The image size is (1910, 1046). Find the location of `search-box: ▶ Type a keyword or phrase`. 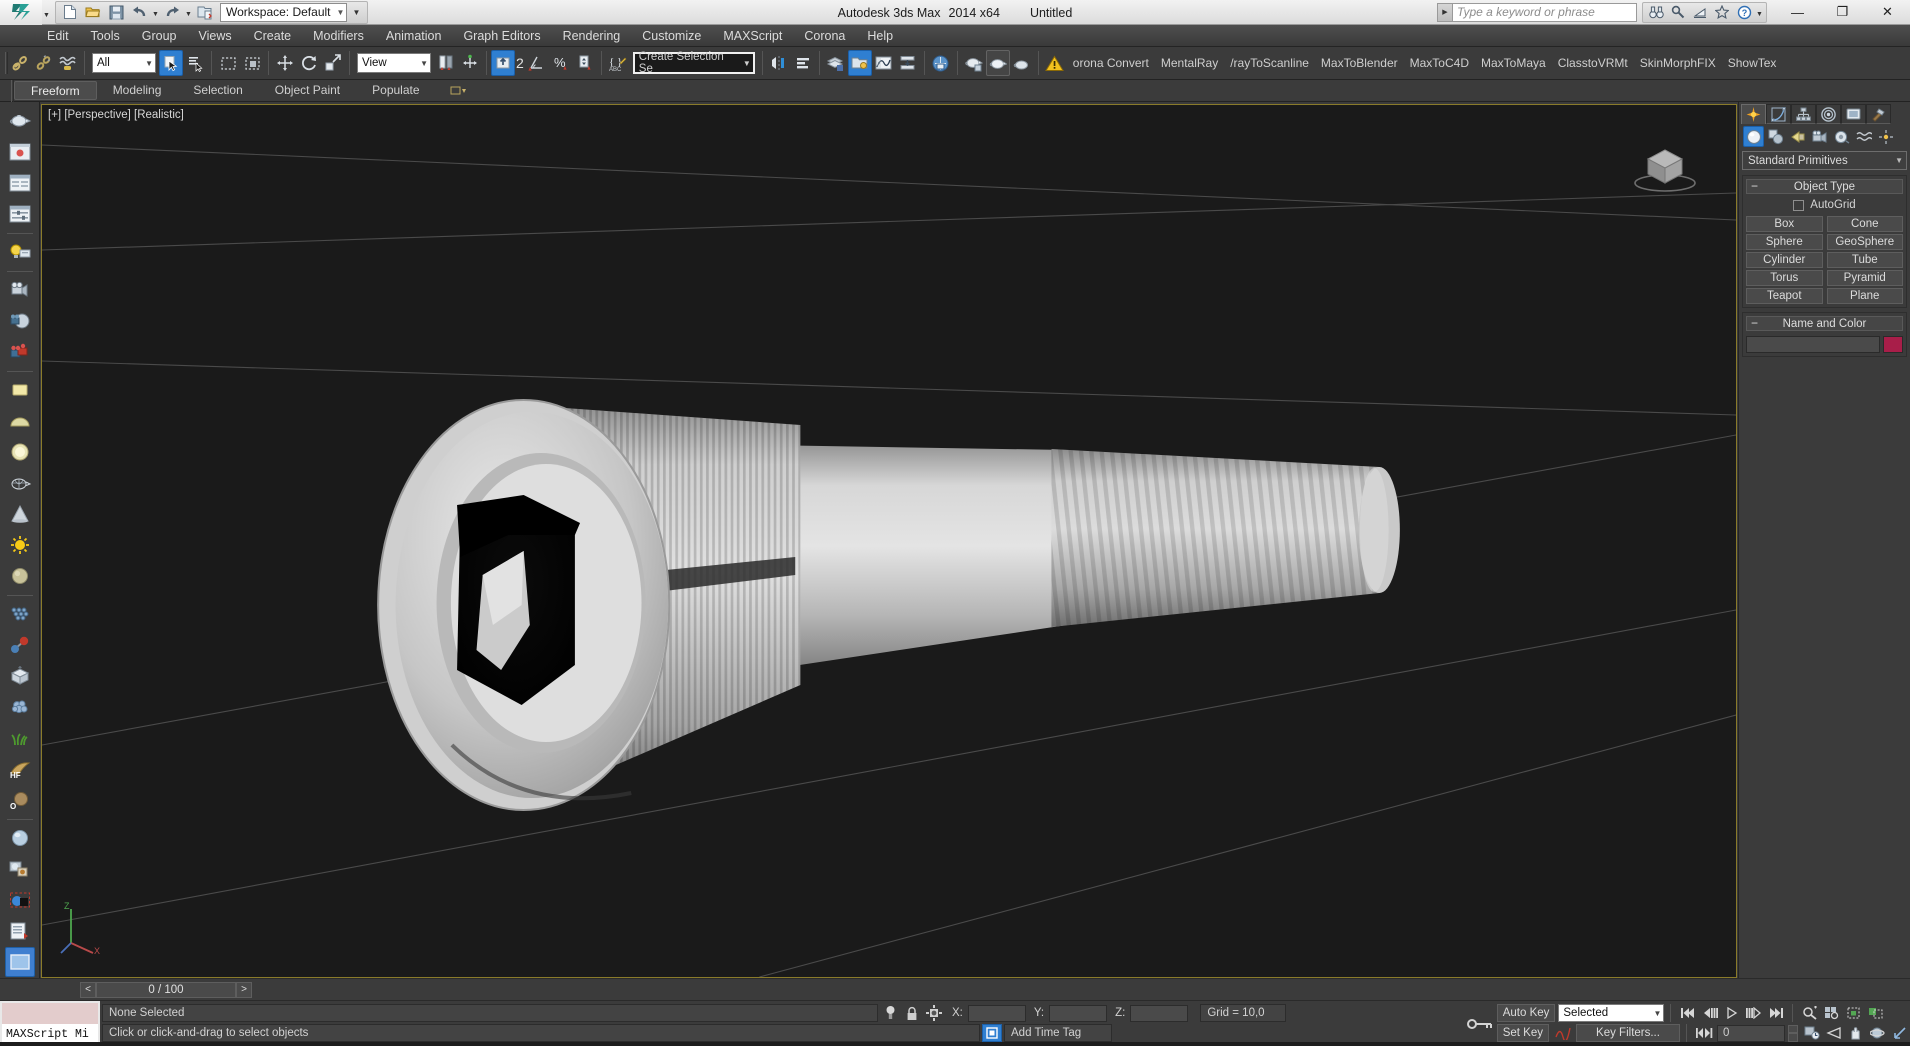

search-box: ▶ Type a keyword or phrase is located at coordinates (1537, 12).